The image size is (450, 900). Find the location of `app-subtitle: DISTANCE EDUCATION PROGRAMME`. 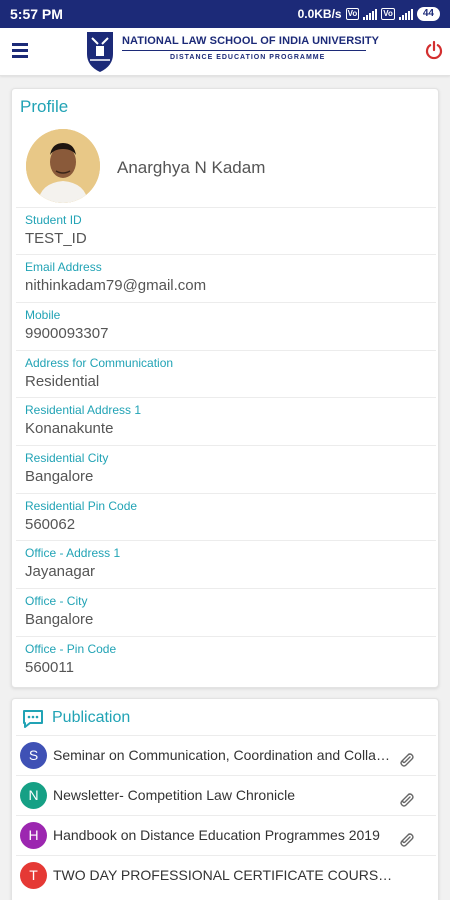

app-subtitle: DISTANCE EDUCATION PROGRAMME is located at coordinates (248, 57).